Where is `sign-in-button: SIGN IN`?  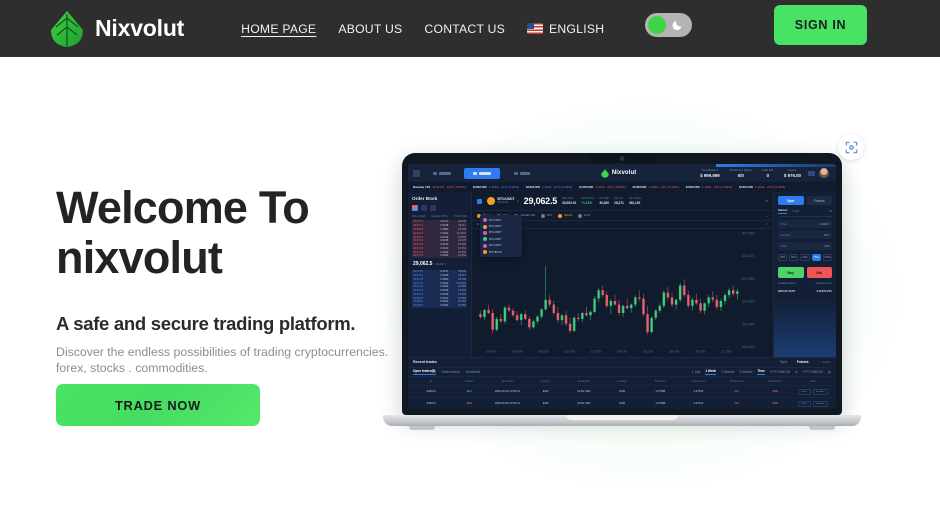
sign-in-button: SIGN IN is located at coordinates (820, 25).